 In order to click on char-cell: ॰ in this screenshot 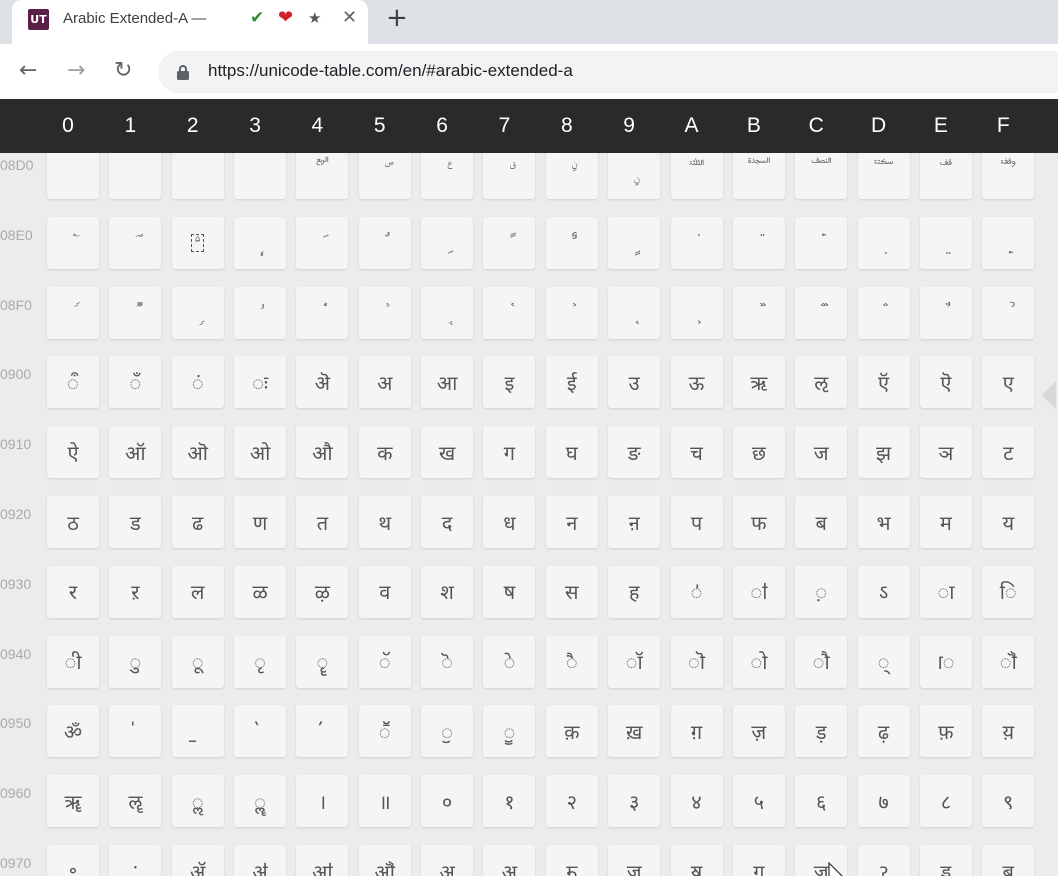, I will do `click(73, 860)`.